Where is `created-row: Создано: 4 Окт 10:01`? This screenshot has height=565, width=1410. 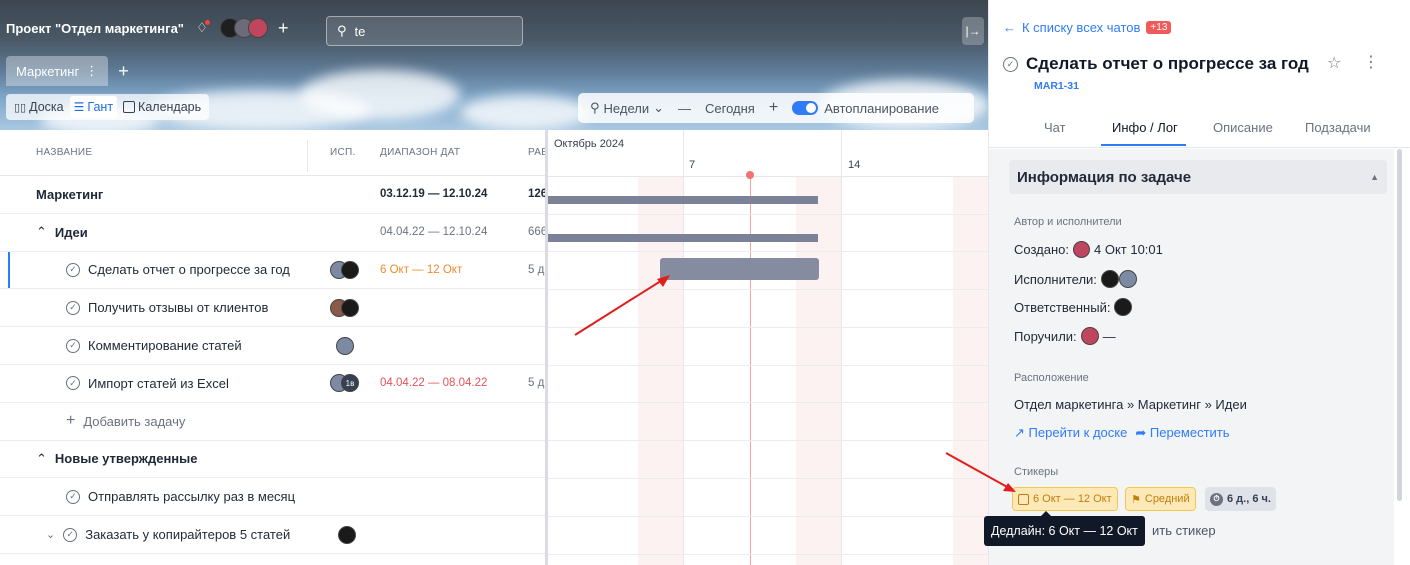 created-row: Создано: 4 Окт 10:01 is located at coordinates (1088, 249).